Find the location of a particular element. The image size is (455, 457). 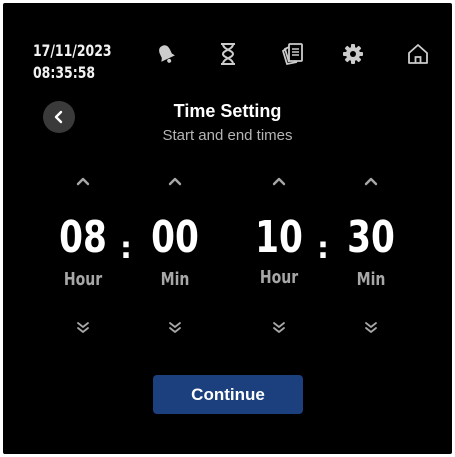

start-hour-value: 08 is located at coordinates (83, 237).